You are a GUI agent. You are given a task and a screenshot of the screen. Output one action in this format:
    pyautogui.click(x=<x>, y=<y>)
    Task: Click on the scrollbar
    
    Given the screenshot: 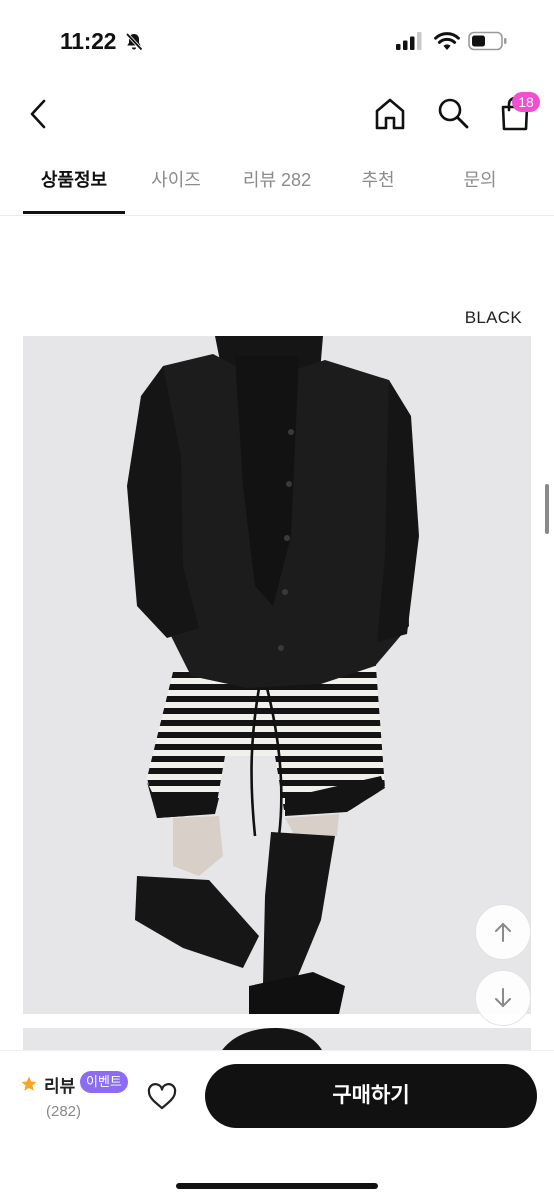 What is the action you would take?
    pyautogui.click(x=547, y=509)
    